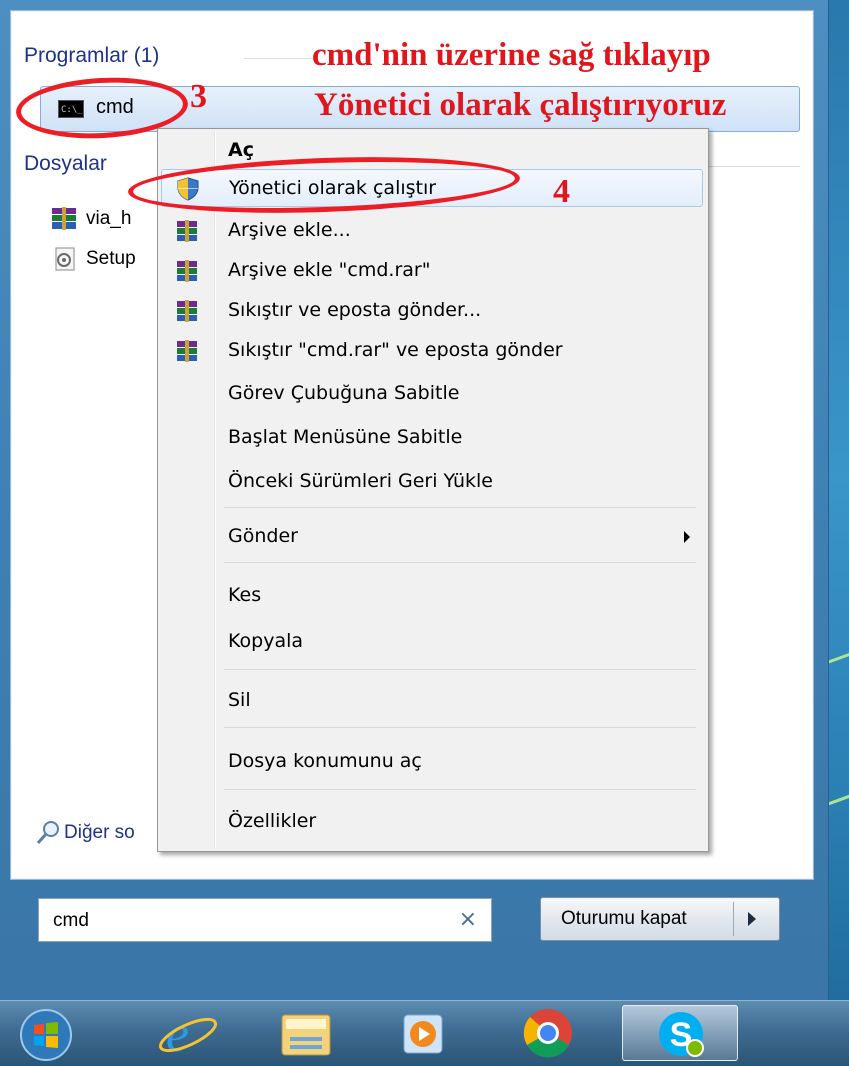  What do you see at coordinates (433, 762) in the screenshot?
I see `menu-item-open-file-location: Dosya konumunu aç` at bounding box center [433, 762].